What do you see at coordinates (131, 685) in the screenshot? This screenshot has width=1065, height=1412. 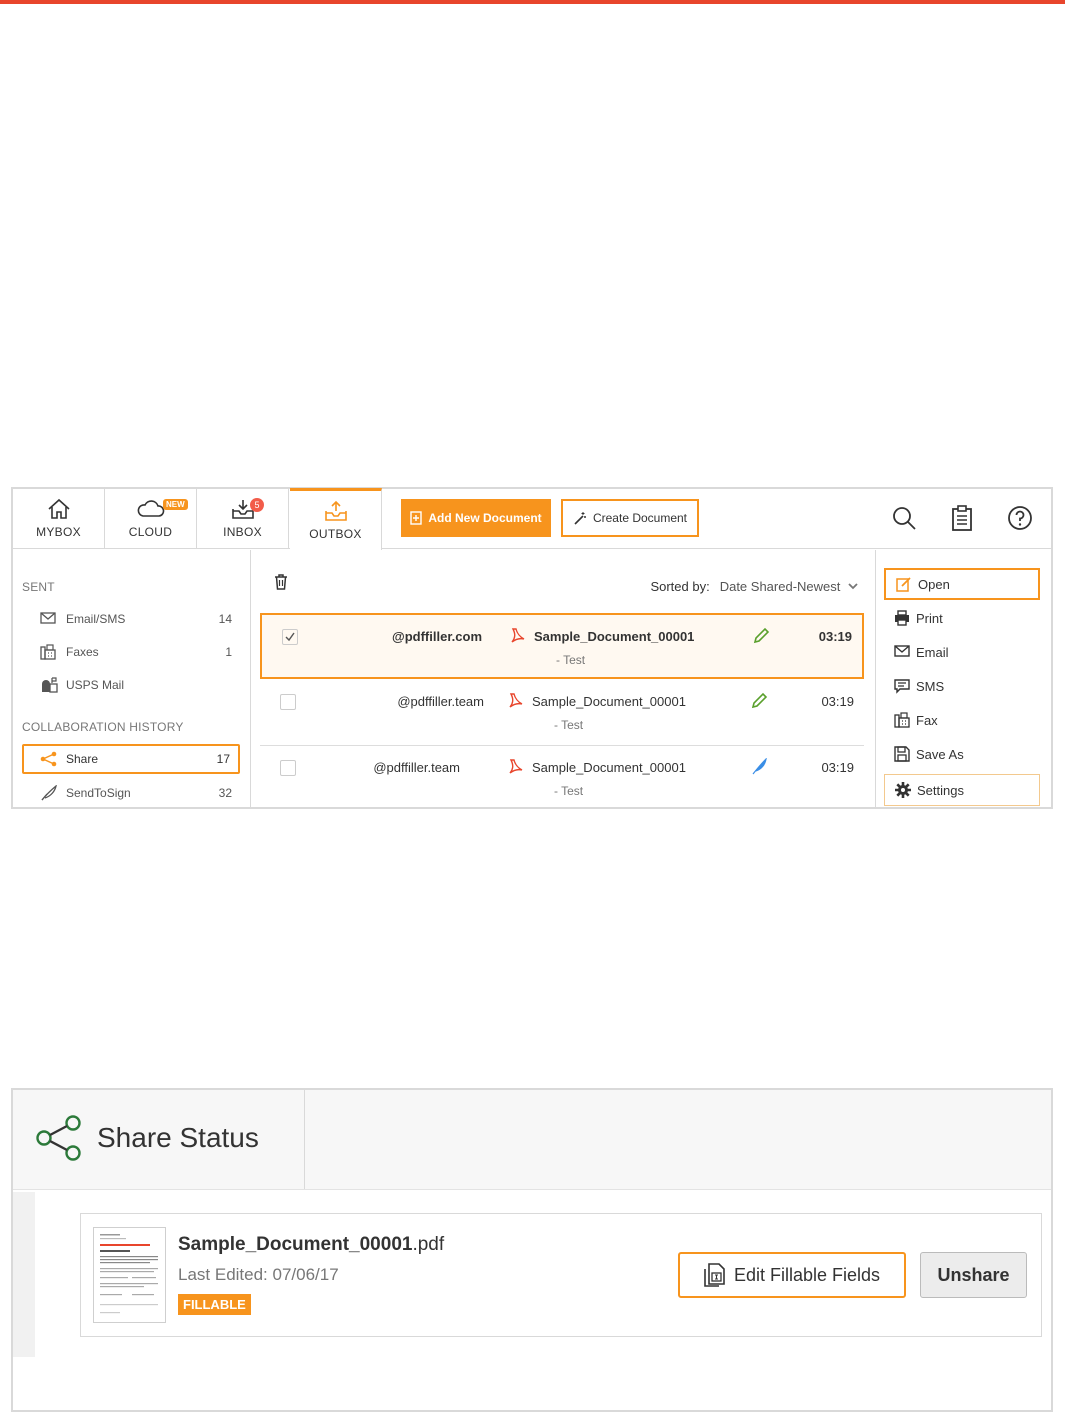 I see `sidebar-item-usps-mail: USPS Mail` at bounding box center [131, 685].